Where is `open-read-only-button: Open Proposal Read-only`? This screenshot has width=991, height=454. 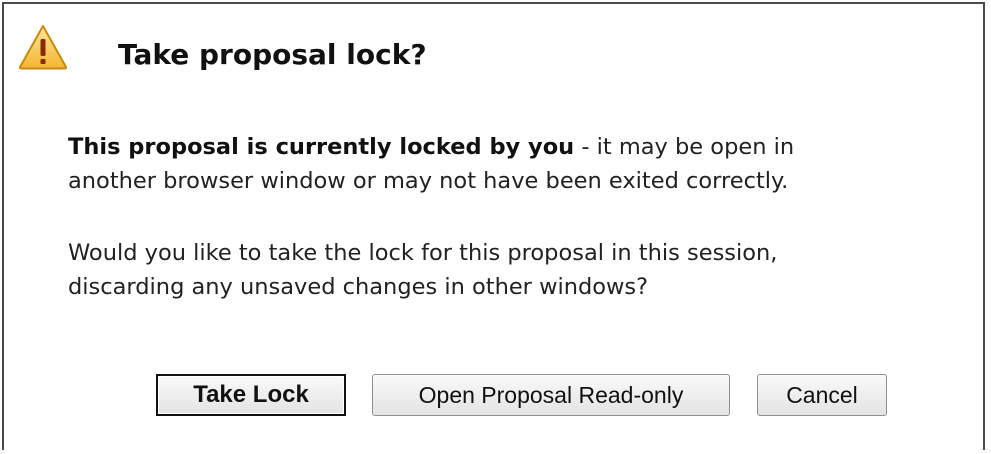 open-read-only-button: Open Proposal Read-only is located at coordinates (551, 395).